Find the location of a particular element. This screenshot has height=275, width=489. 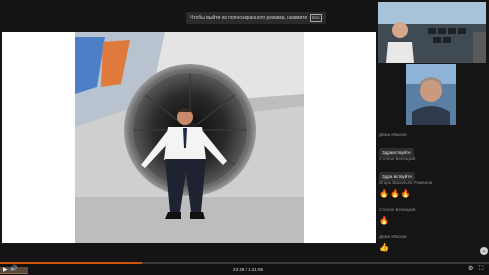

fire-emoji-reaction: 🔥🔥🔥 is located at coordinates (395, 193).